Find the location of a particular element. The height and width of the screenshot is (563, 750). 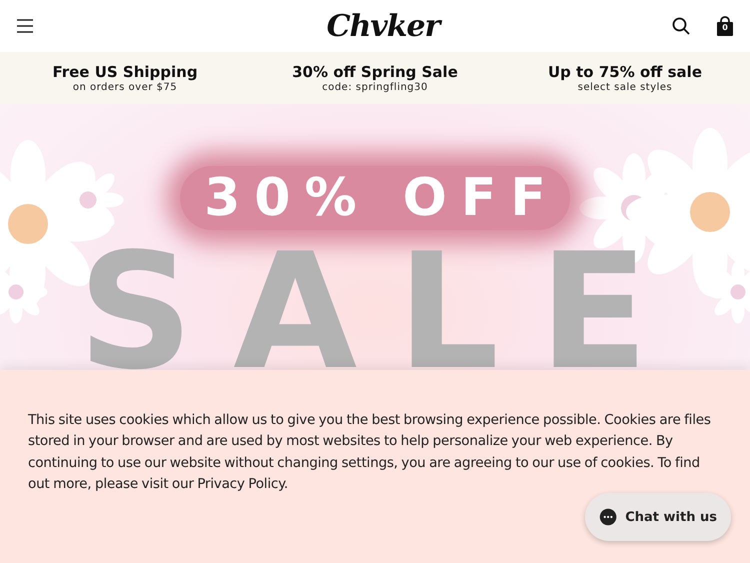

cart-button: 0 is located at coordinates (725, 26).